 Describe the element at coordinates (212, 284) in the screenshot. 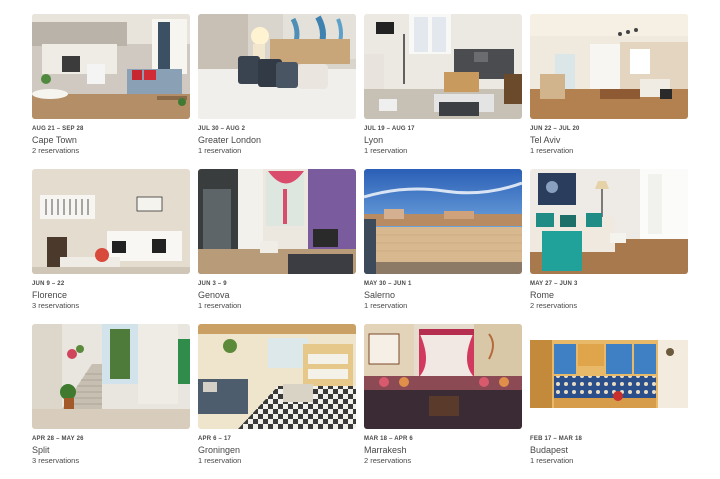

I see `trip-dates: JUN 3 – 9` at that location.